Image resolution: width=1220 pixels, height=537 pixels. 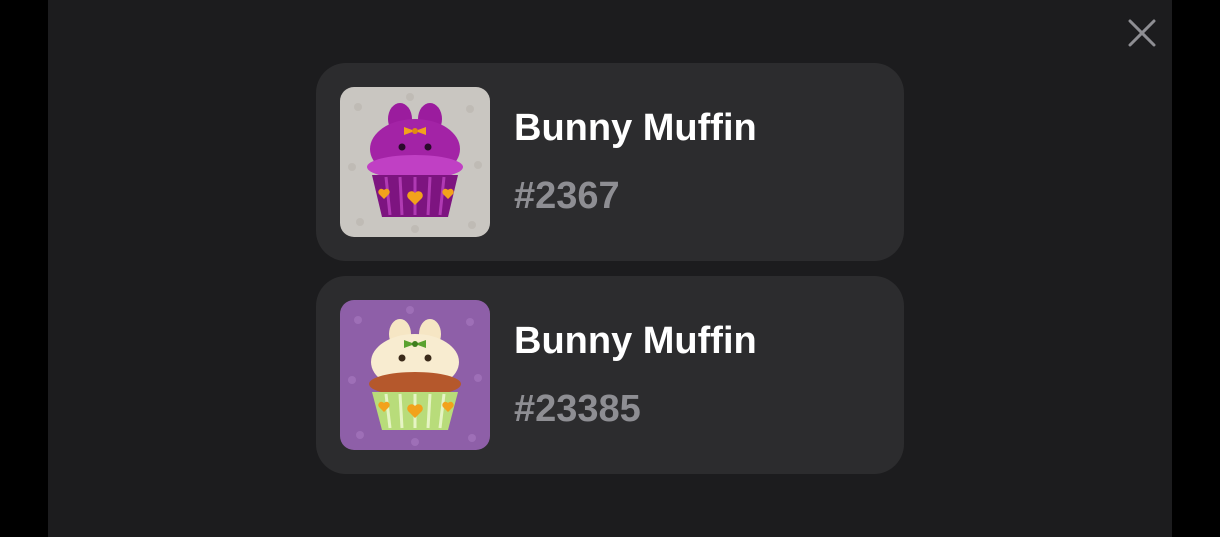 I want to click on gift-number: #23385, so click(x=577, y=409).